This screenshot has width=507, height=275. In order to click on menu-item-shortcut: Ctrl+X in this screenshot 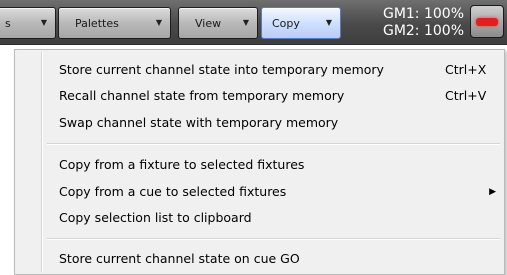, I will do `click(466, 69)`.